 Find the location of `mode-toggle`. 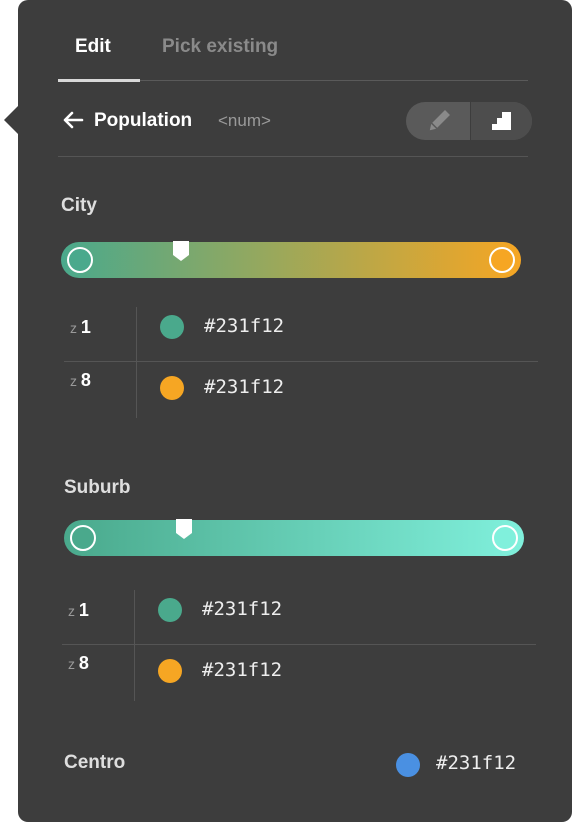

mode-toggle is located at coordinates (469, 121).